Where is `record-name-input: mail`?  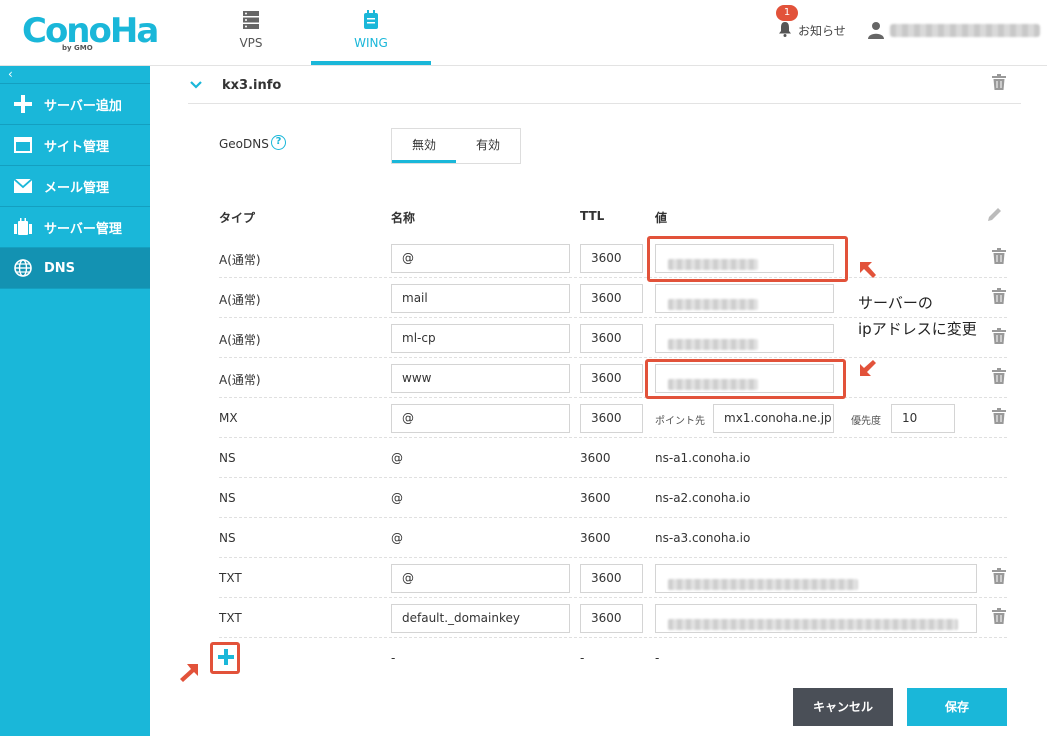 record-name-input: mail is located at coordinates (480, 298).